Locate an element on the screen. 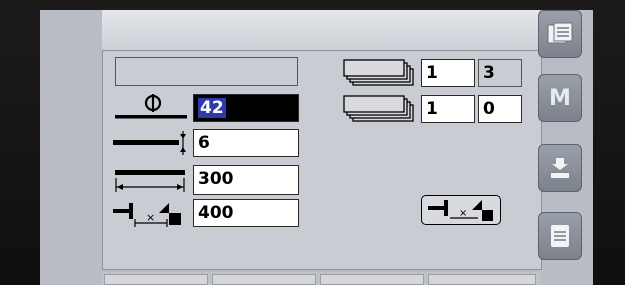 The height and width of the screenshot is (285, 625). memory-icon: M is located at coordinates (560, 98).